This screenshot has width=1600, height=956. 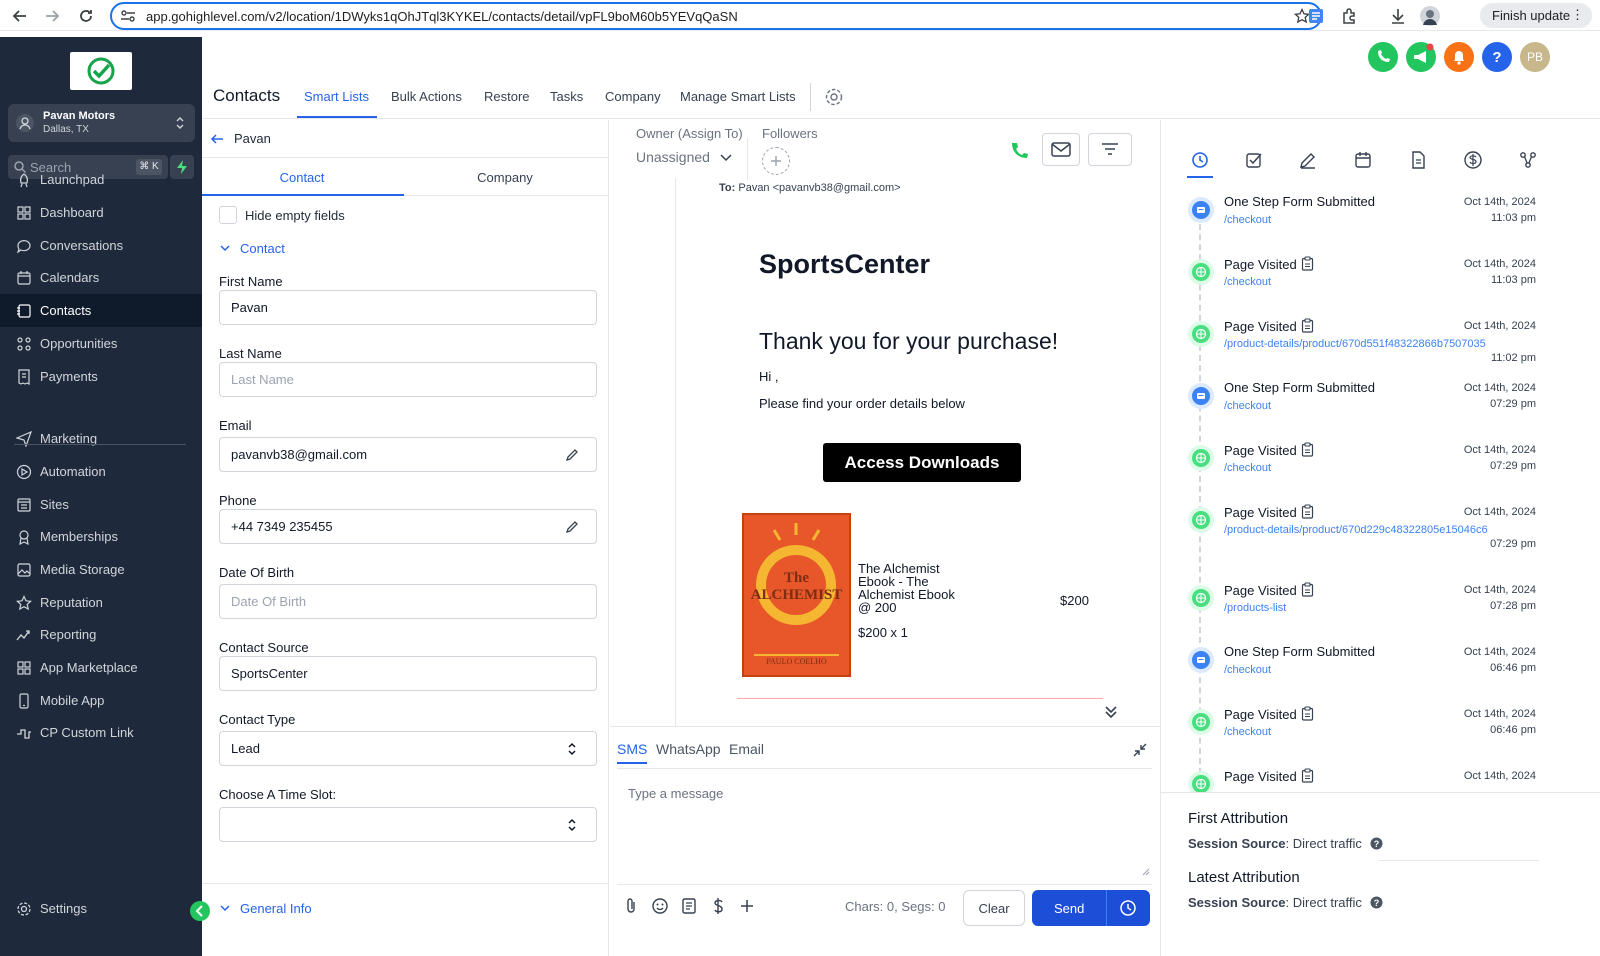 I want to click on location-switcher: Pavan Motors Dallas, TX, so click(x=101, y=123).